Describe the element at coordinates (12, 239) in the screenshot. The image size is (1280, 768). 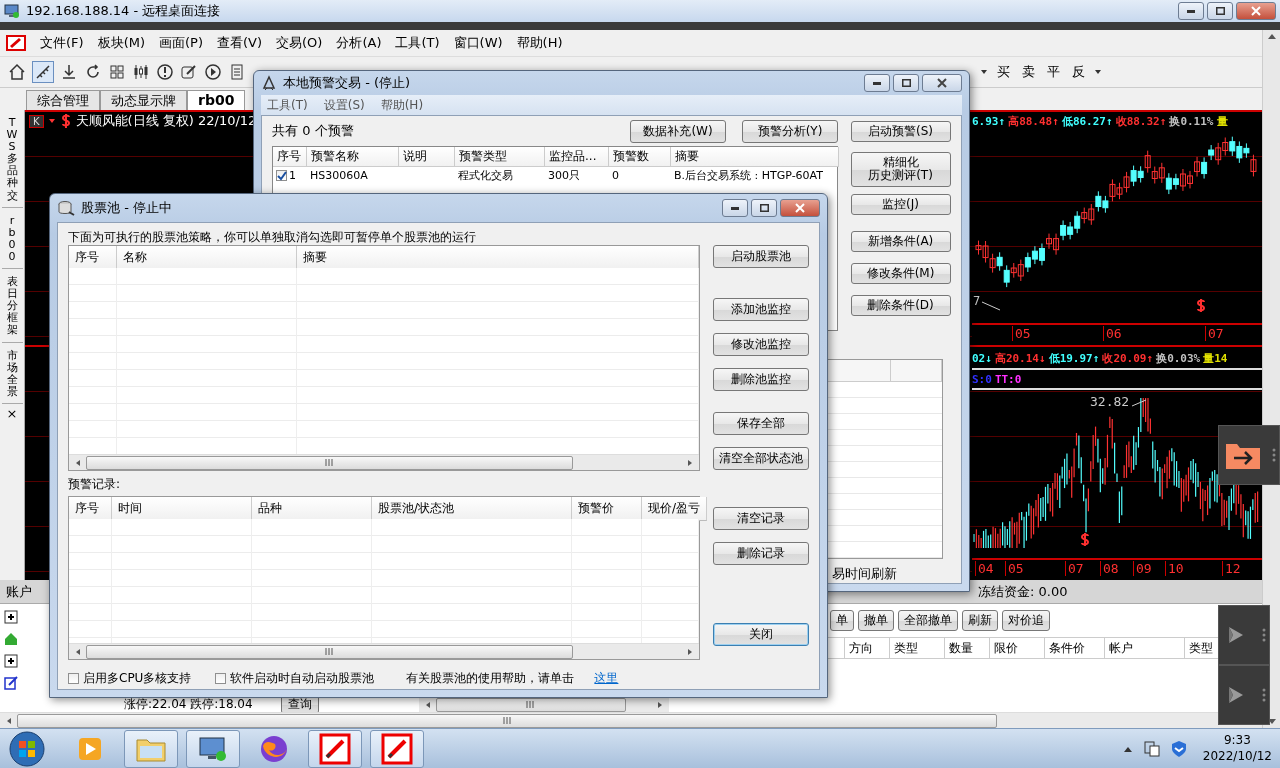
I see `side-tab: rb00` at that location.